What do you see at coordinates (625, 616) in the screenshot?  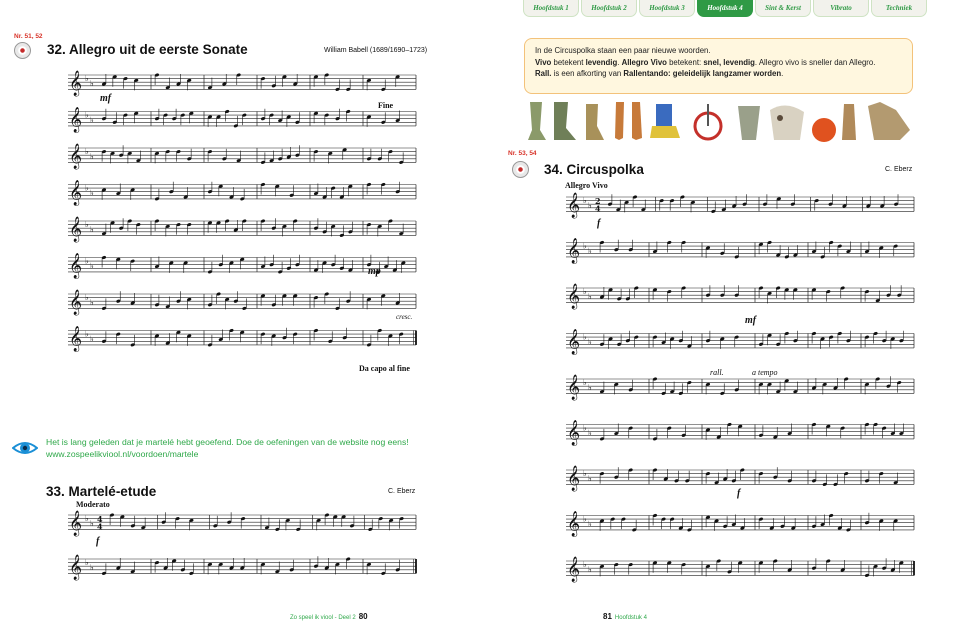 I see `footer-right: 81 Hoofdstuk 4` at bounding box center [625, 616].